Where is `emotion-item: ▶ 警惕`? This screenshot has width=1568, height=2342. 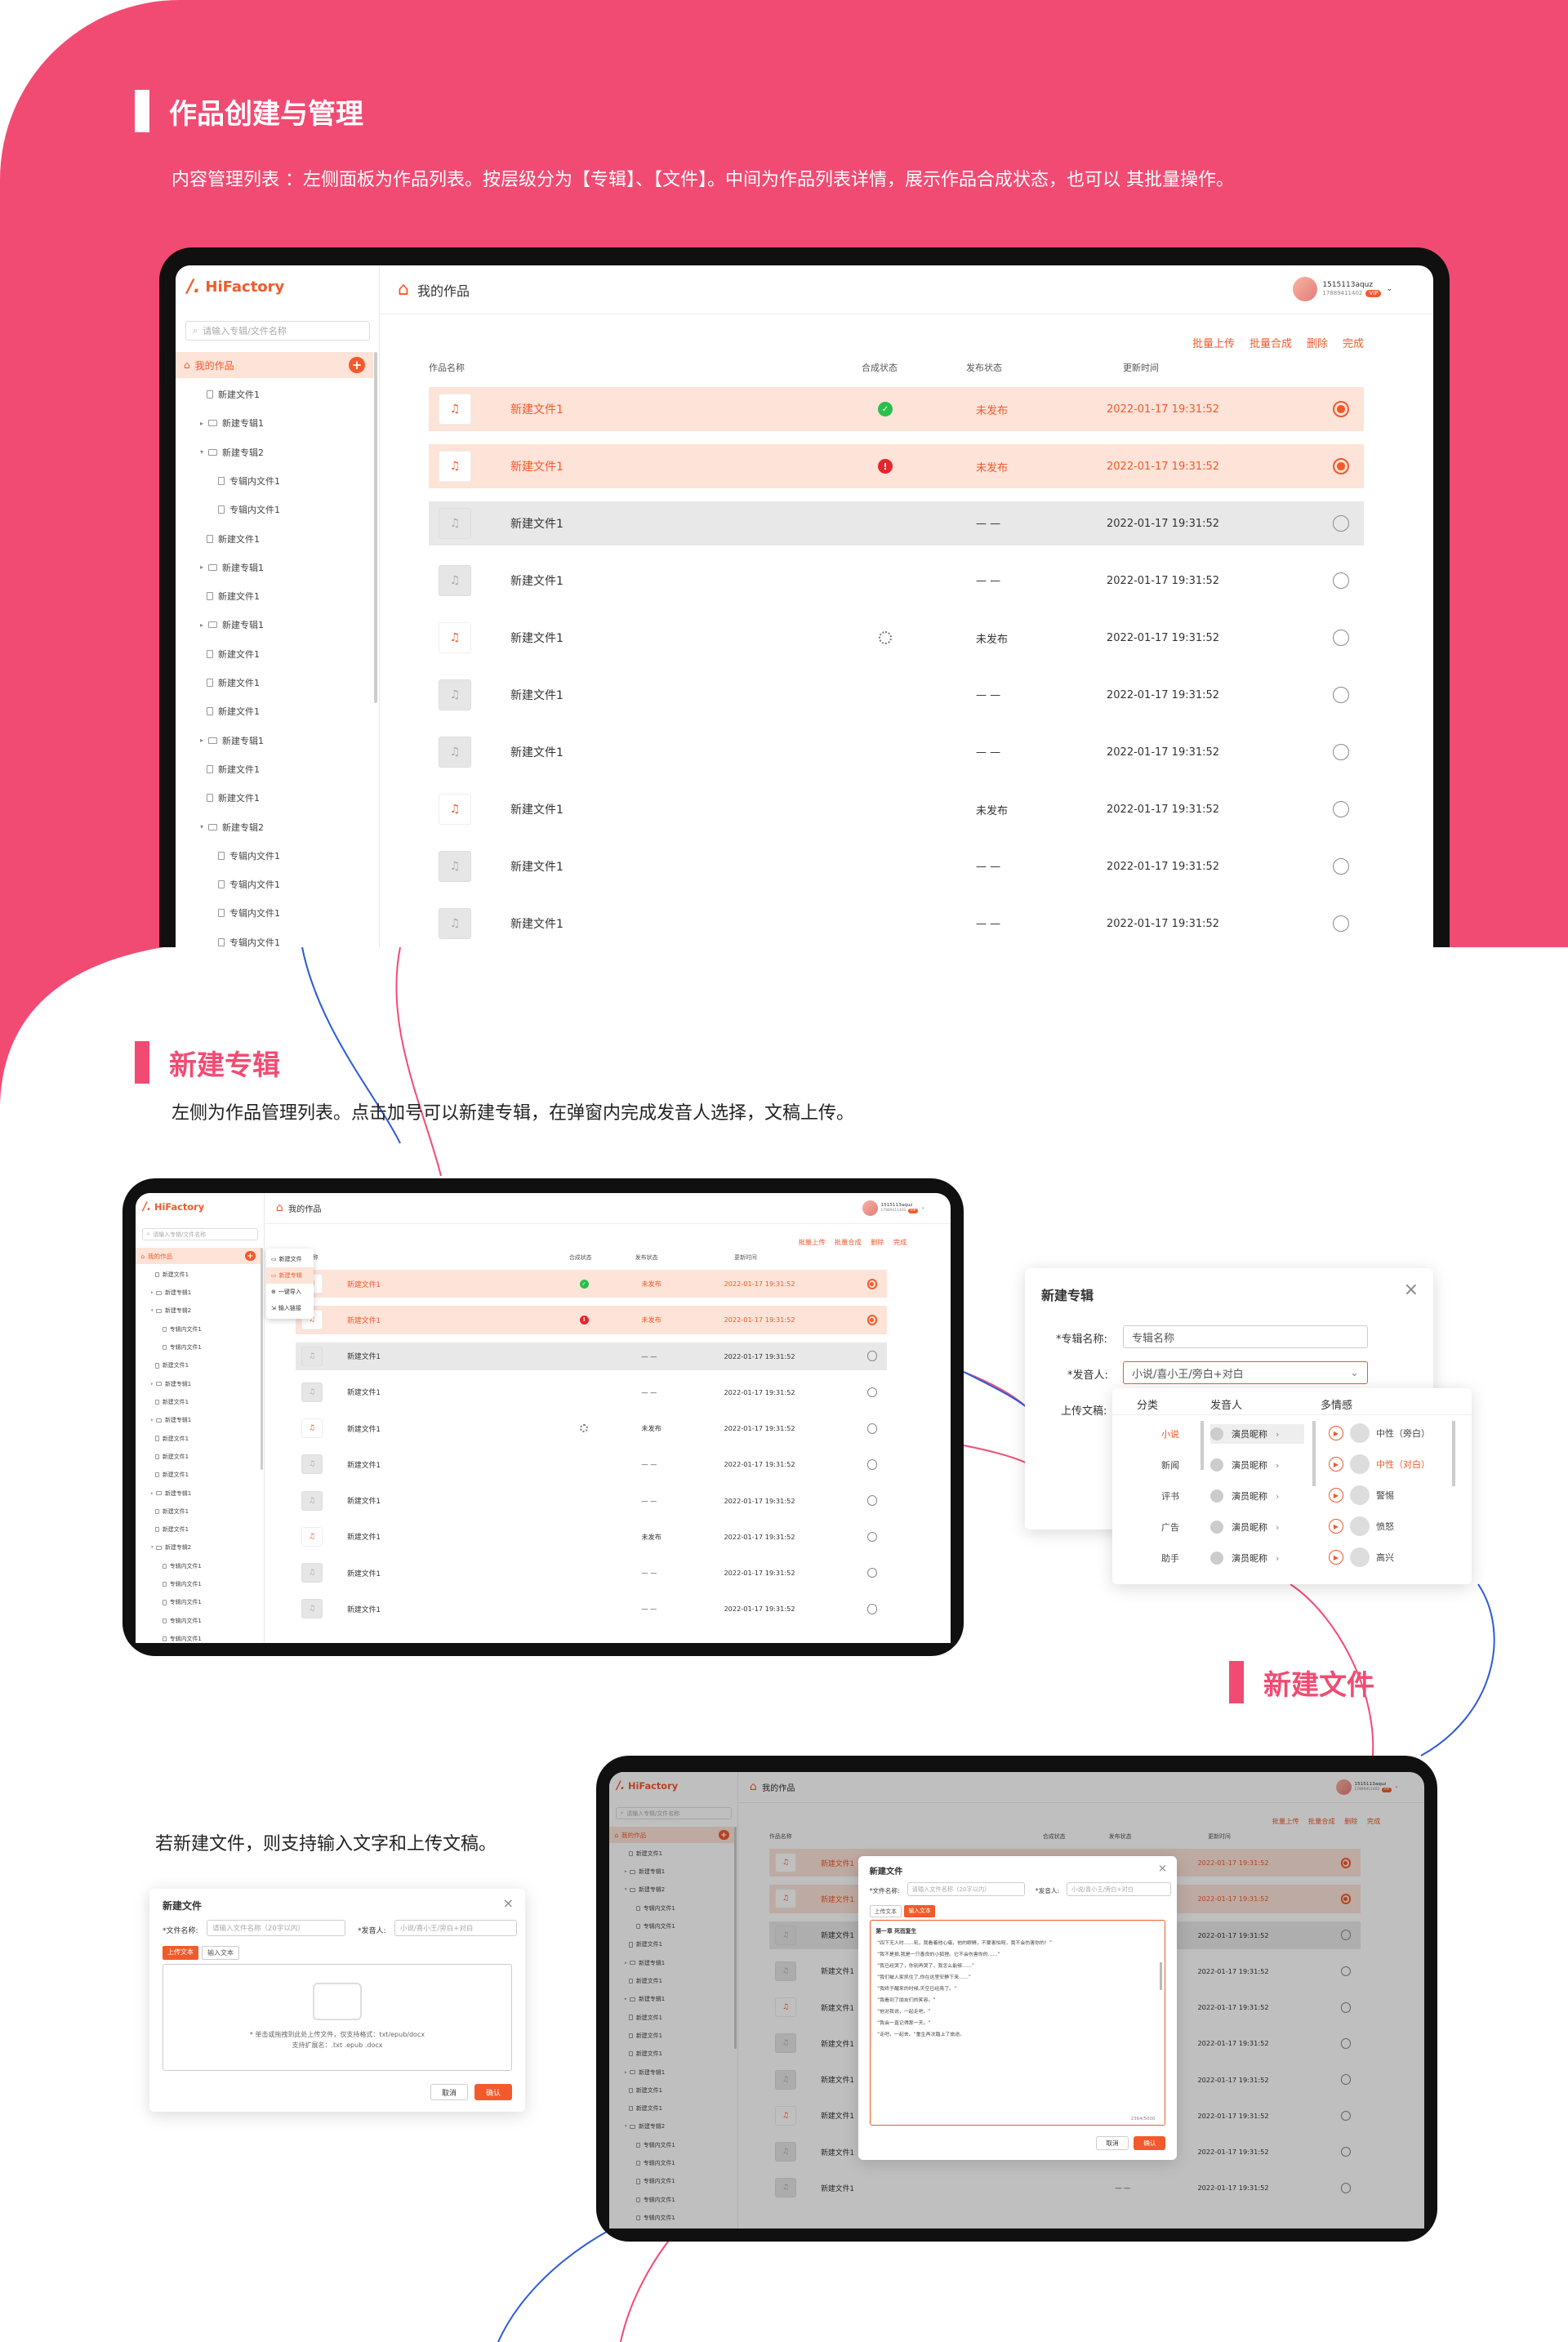 emotion-item: ▶ 警惕 is located at coordinates (1361, 1495).